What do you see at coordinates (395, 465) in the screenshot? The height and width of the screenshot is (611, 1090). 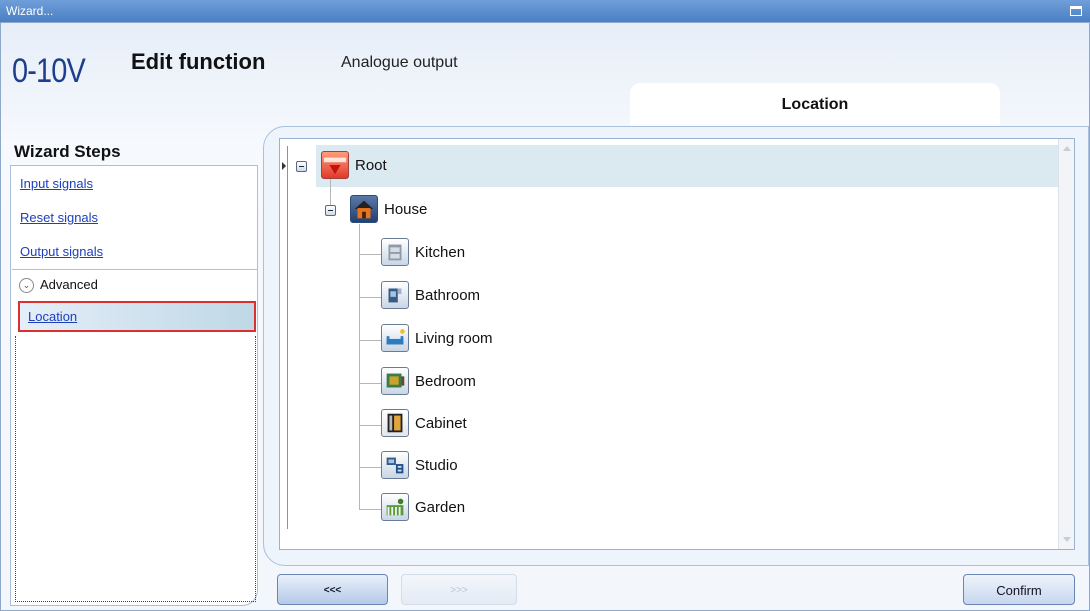 I see `studio-icon` at bounding box center [395, 465].